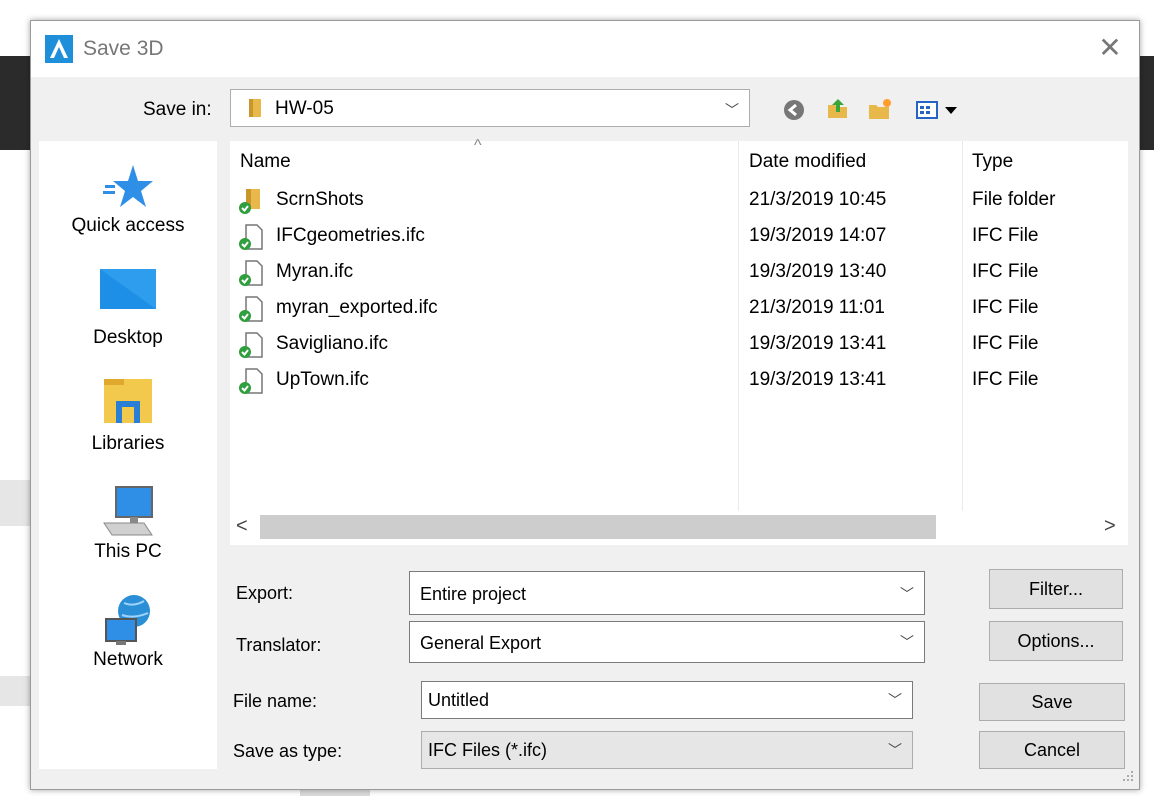  I want to click on file-name: Savigliano.ifc, so click(332, 343).